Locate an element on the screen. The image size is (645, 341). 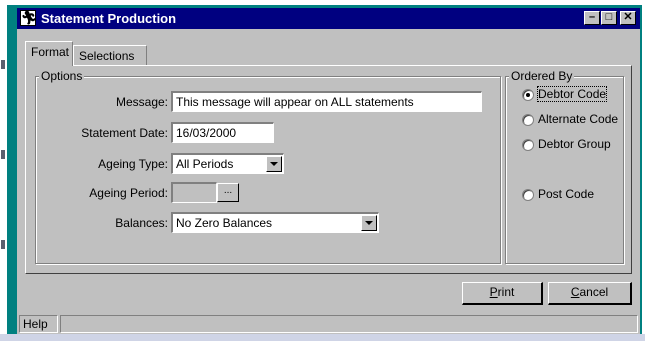
radio-debtor-code is located at coordinates (528, 95).